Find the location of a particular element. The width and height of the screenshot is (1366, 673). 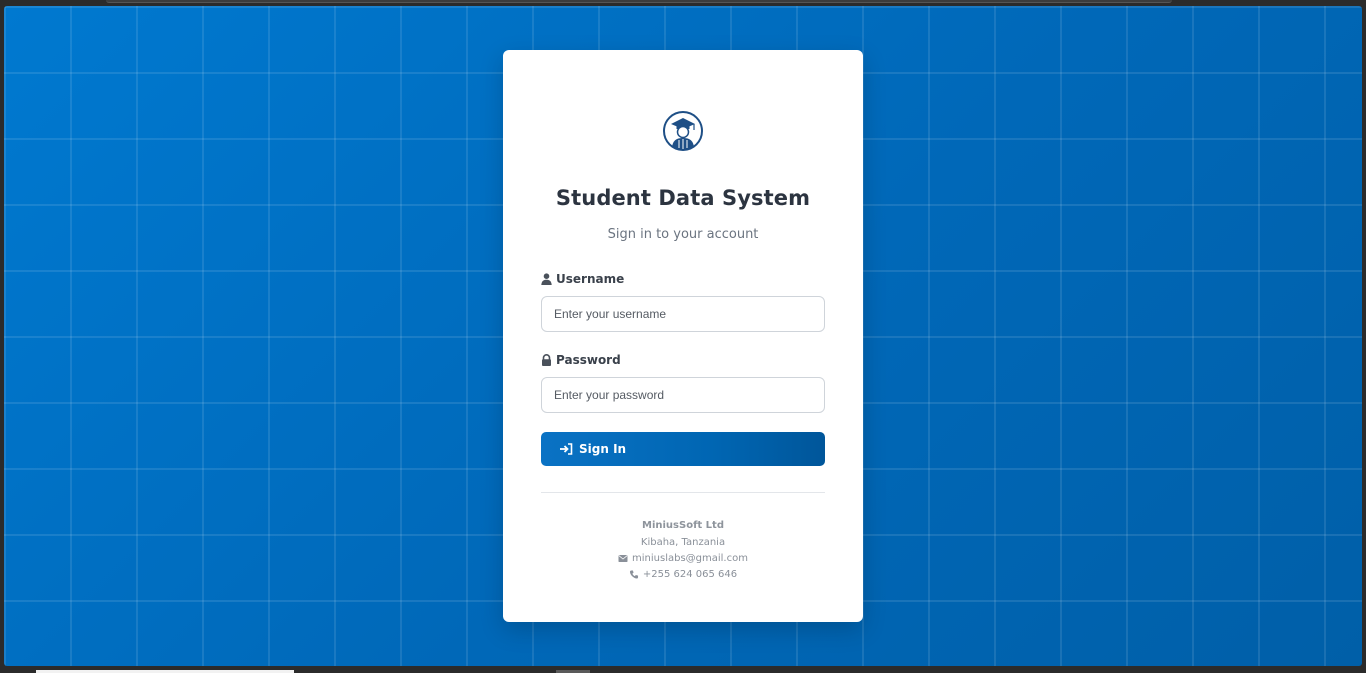

lock-icon is located at coordinates (546, 360).